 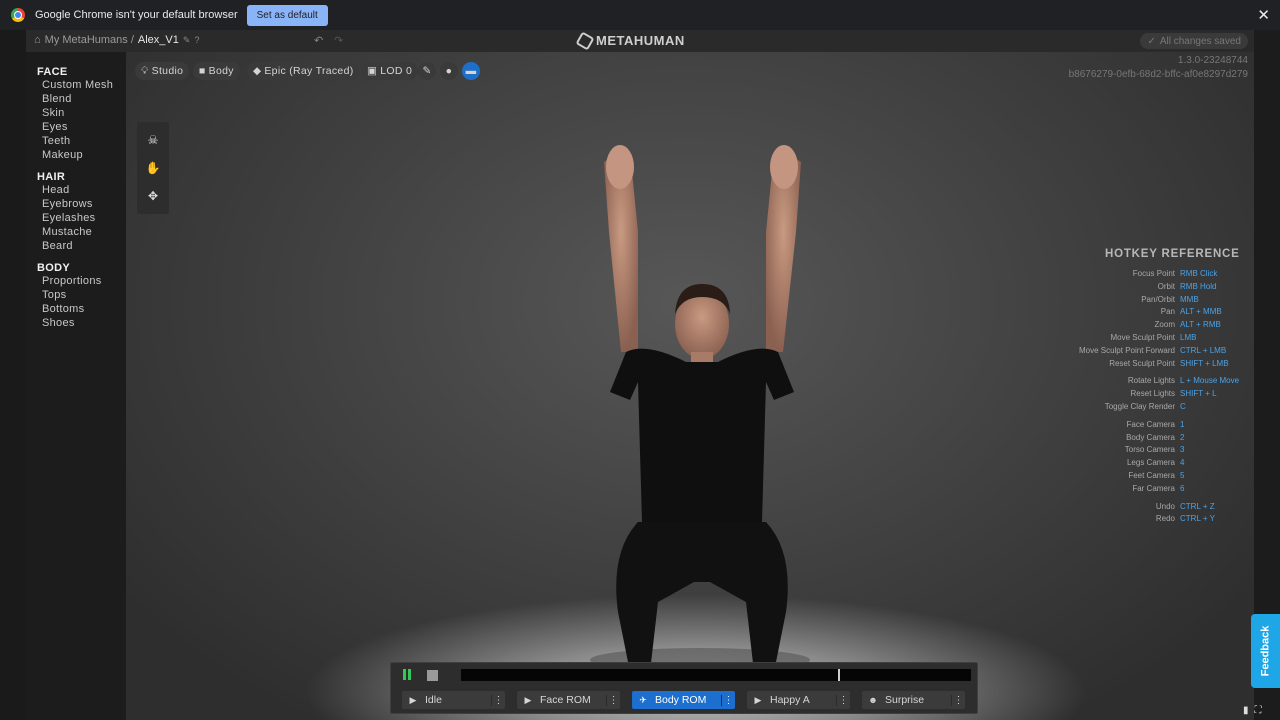 I want to click on background-toggle-button: ▬, so click(x=471, y=71).